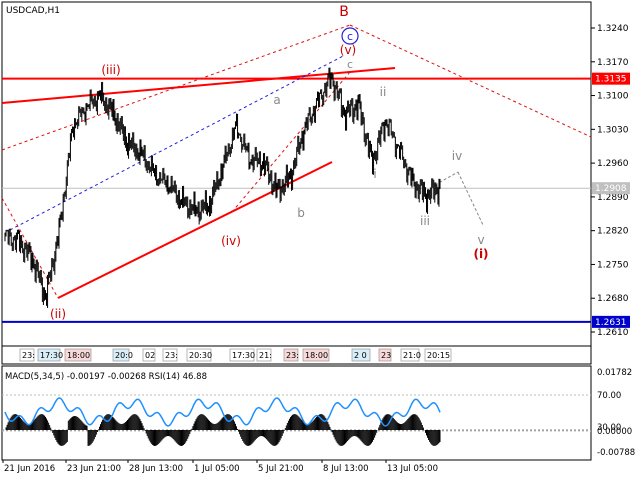 This screenshot has height=480, width=640. I want to click on price-tick-label: 1.3100, so click(613, 97).